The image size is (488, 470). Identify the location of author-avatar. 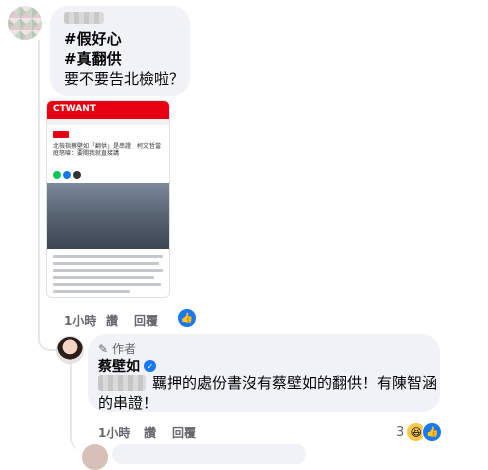
(70, 350).